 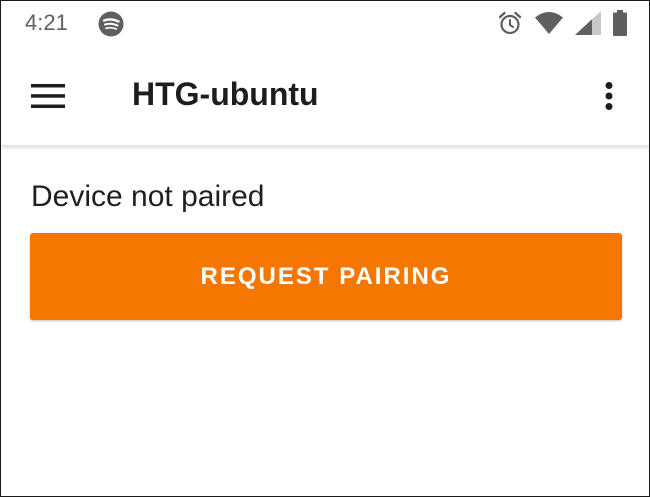 I want to click on battery-icon, so click(x=620, y=23).